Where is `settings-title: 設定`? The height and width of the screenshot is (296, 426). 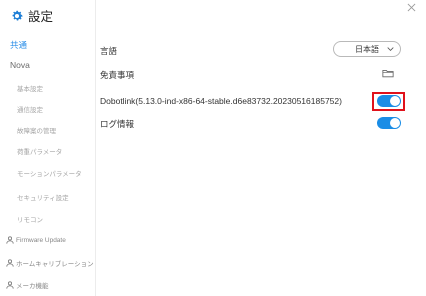
settings-title: 設定 is located at coordinates (31, 15).